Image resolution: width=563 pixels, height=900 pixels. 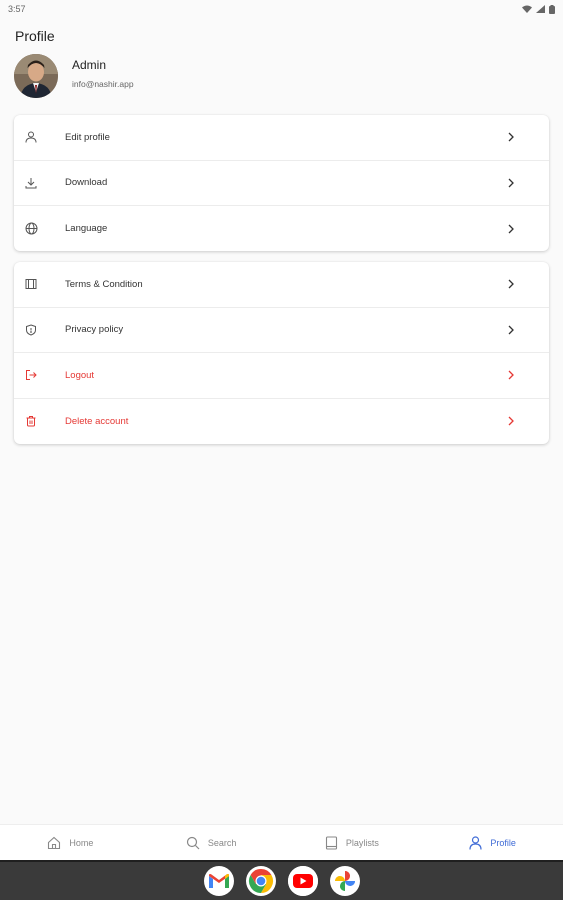 What do you see at coordinates (222, 842) in the screenshot?
I see `nav-item-label: Search` at bounding box center [222, 842].